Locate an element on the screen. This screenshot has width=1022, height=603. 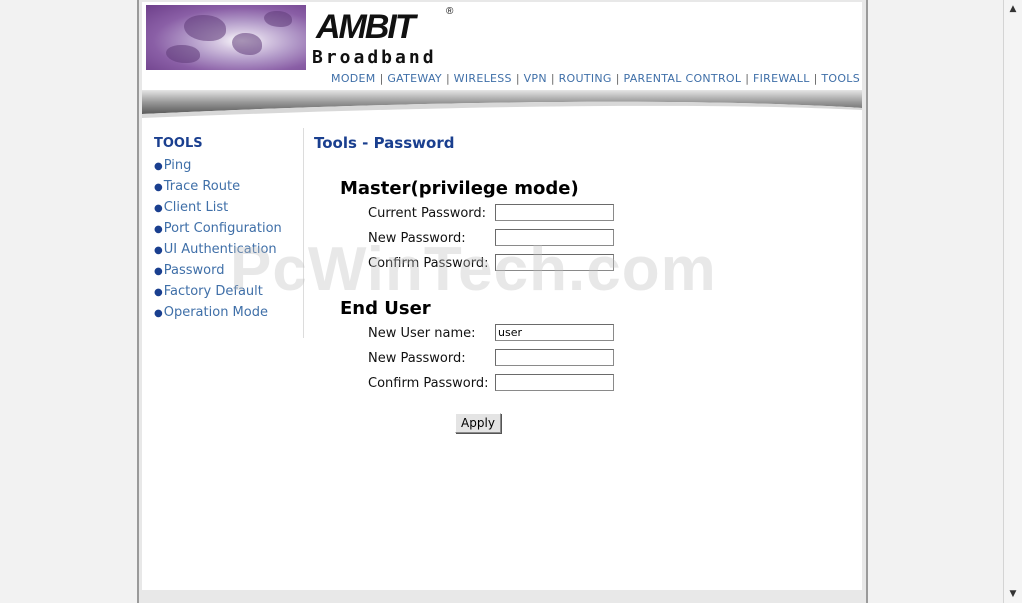
sidebar-item-operation-mode: ●Operation Mode is located at coordinates (229, 312).